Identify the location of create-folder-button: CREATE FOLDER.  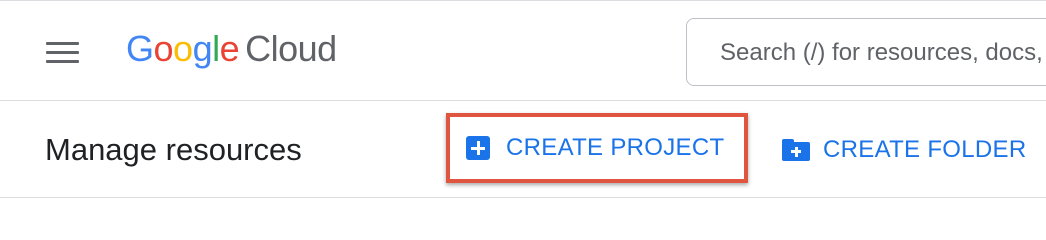
(904, 150).